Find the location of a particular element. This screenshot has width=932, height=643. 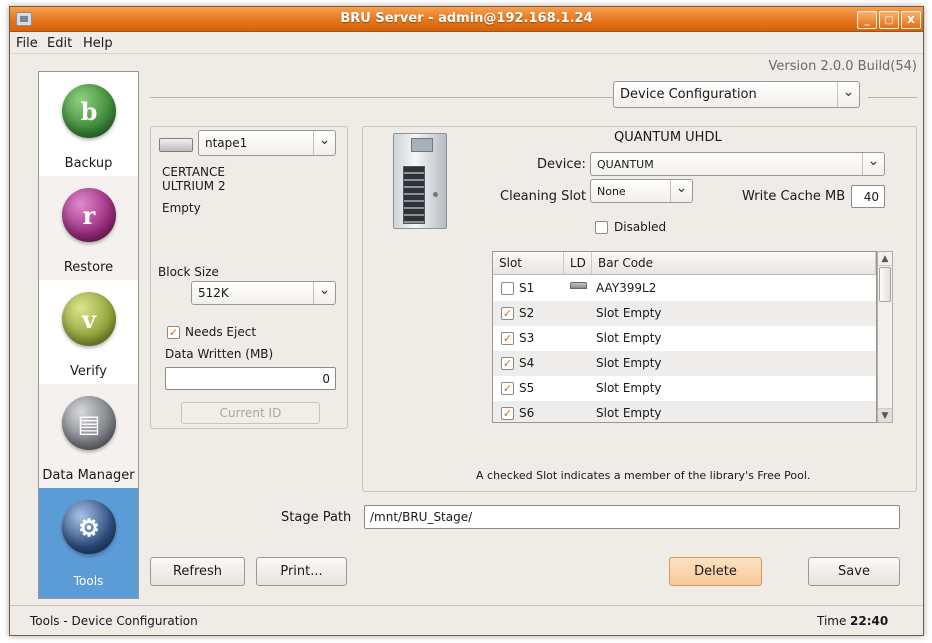

scroll-down-icon: ▼ is located at coordinates (885, 415).